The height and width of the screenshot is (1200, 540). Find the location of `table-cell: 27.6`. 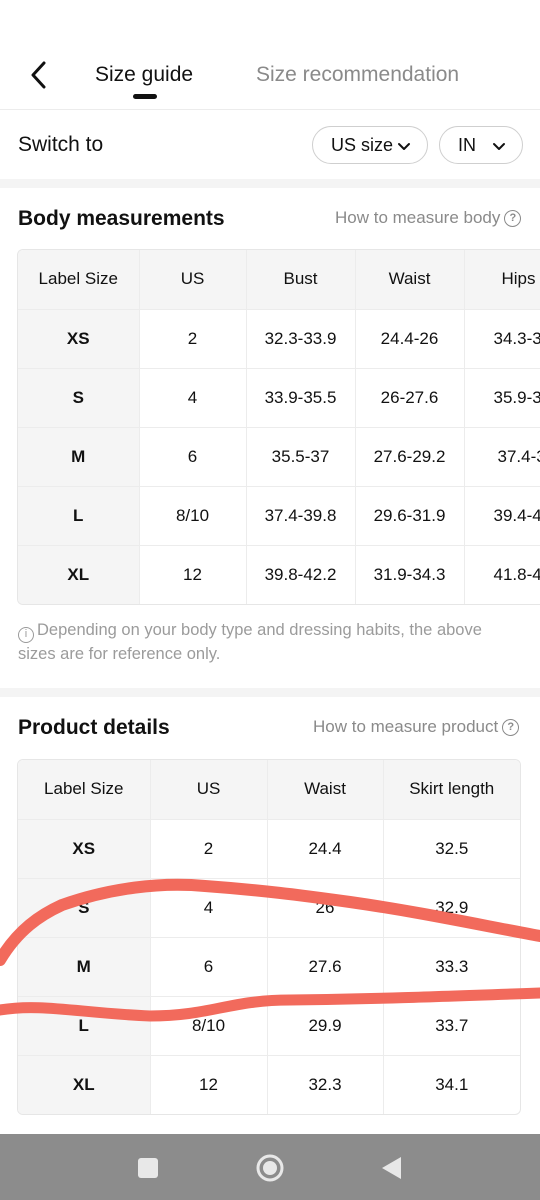

table-cell: 27.6 is located at coordinates (325, 967).